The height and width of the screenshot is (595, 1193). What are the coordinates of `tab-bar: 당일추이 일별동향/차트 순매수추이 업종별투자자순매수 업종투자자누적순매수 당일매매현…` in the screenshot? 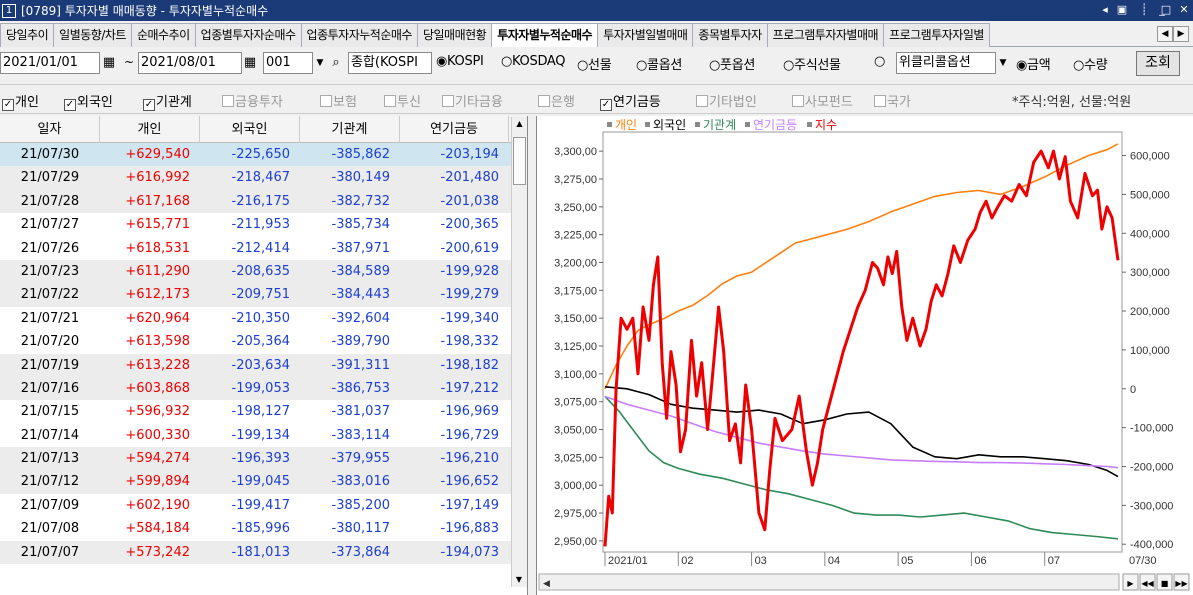 It's located at (596, 35).